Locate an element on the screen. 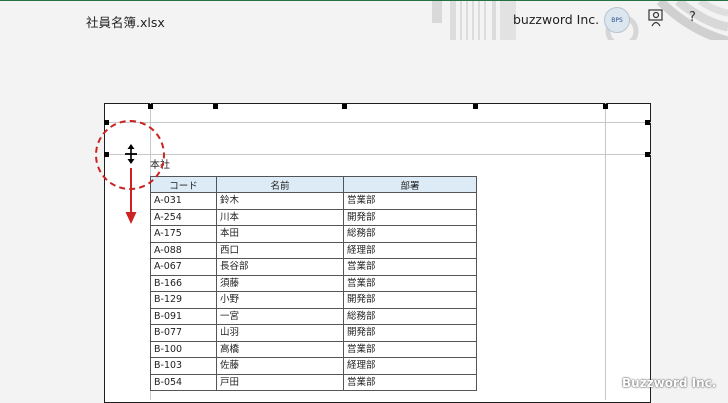  cell-name: 鈴木 is located at coordinates (280, 201).